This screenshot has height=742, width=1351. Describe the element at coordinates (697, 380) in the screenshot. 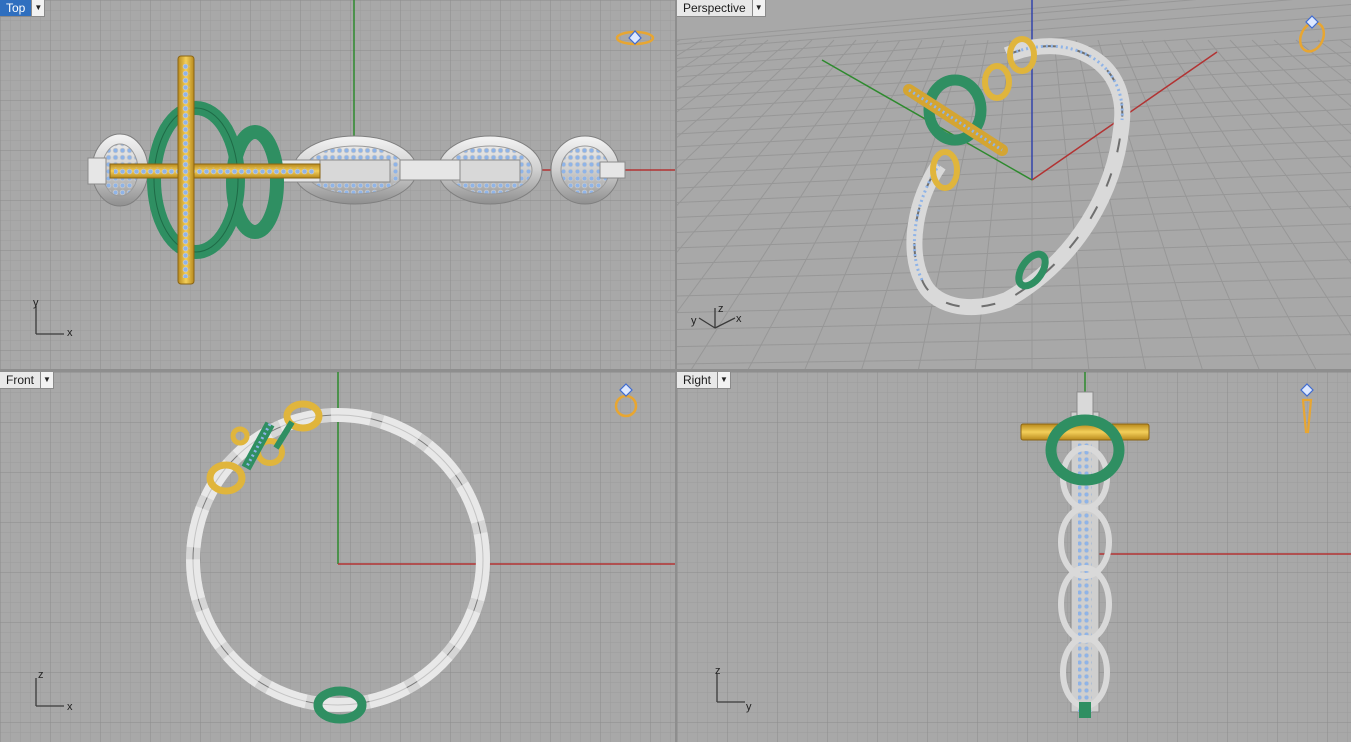

I see `viewport-title-label: Right` at that location.